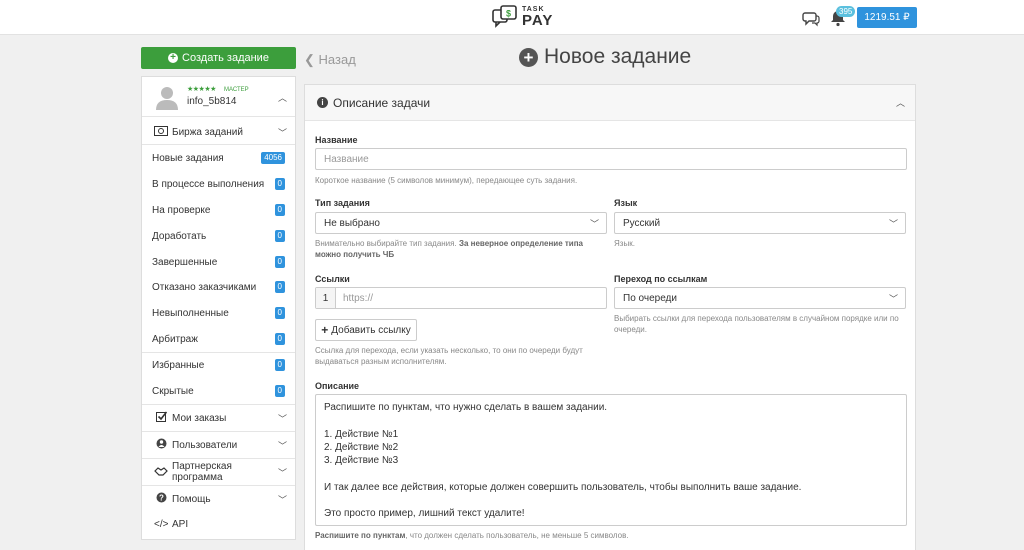 Image resolution: width=1024 pixels, height=550 pixels. Describe the element at coordinates (218, 391) in the screenshot. I see `sidebar-item-hidden: Скрытые 0` at that location.